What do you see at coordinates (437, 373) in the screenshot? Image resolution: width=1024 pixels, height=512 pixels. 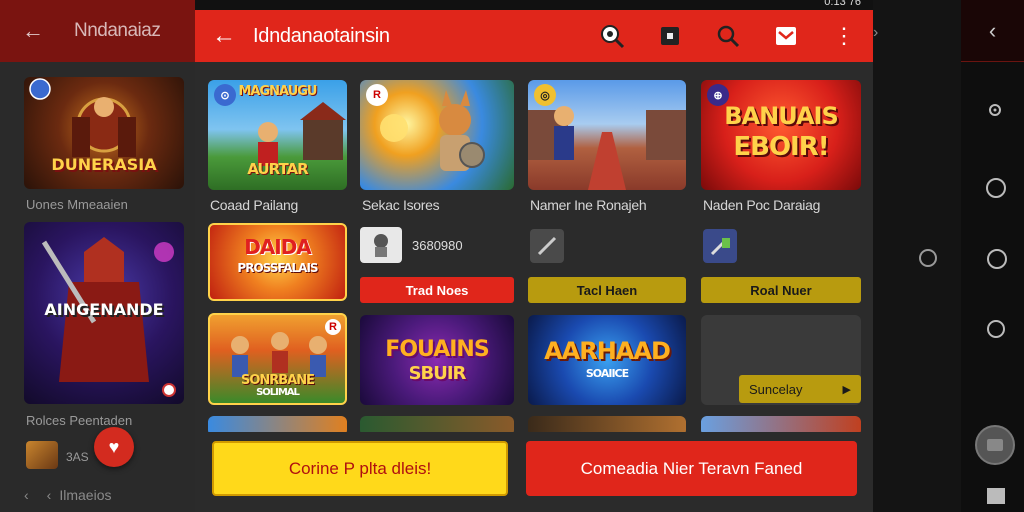 I see `tile-7-banner-bottom: SBUIR` at bounding box center [437, 373].